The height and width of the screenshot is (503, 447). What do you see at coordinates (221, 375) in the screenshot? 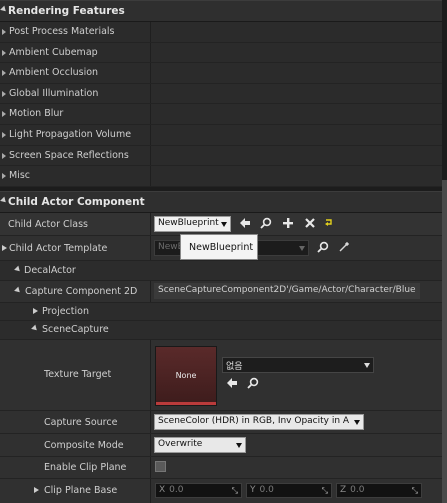
I see `texture-target-row: Texture Target` at bounding box center [221, 375].